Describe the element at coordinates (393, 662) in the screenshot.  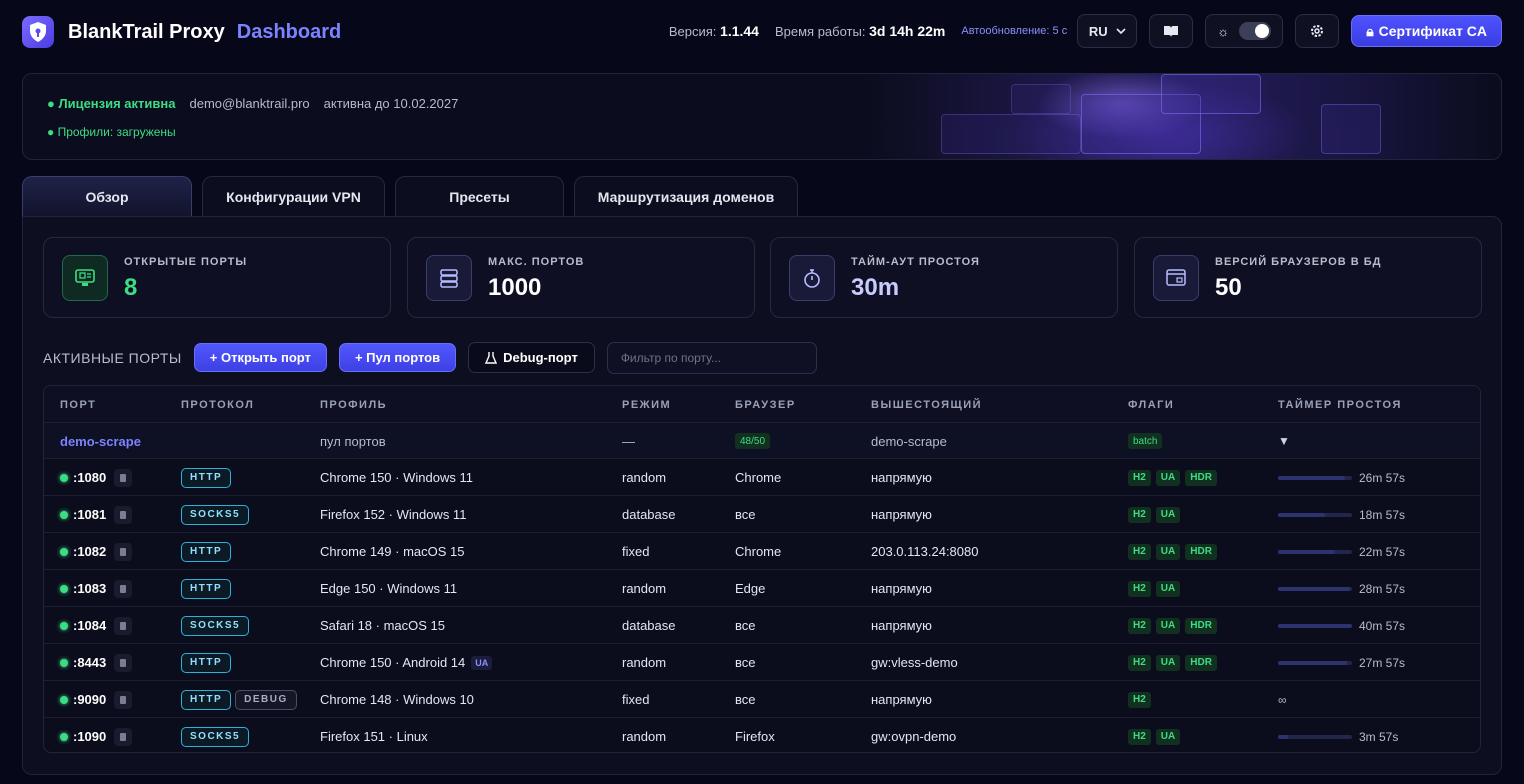
I see `profile-name: Chrome 150 · Android 14` at that location.